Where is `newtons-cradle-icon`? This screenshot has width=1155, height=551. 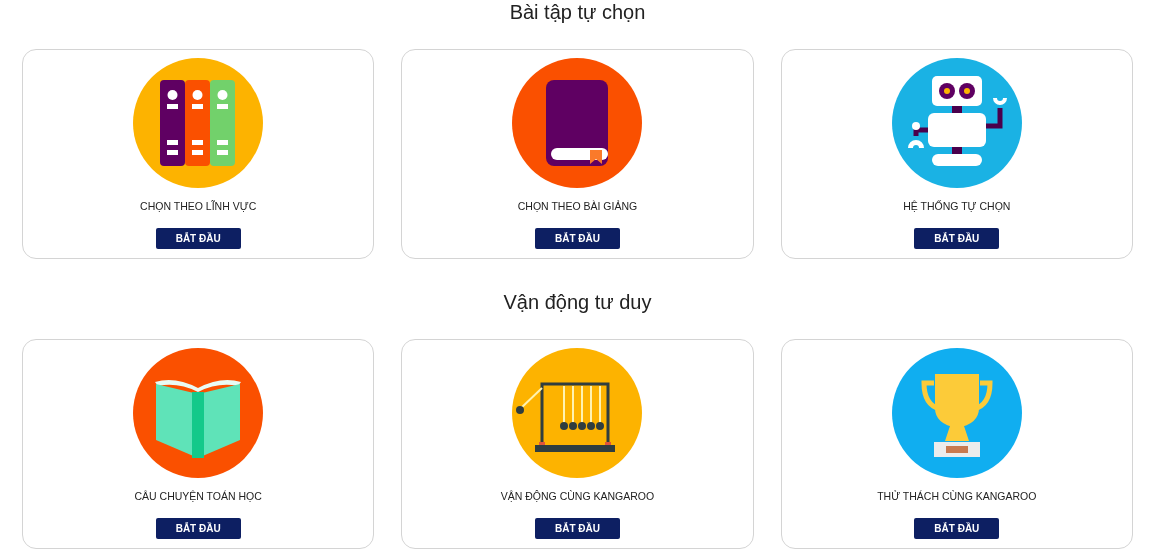 newtons-cradle-icon is located at coordinates (577, 413).